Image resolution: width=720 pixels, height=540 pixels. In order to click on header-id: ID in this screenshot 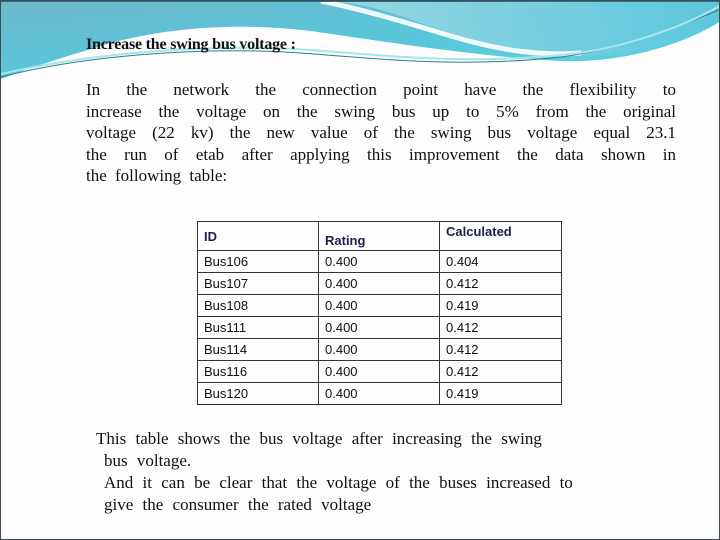, I will do `click(258, 236)`.